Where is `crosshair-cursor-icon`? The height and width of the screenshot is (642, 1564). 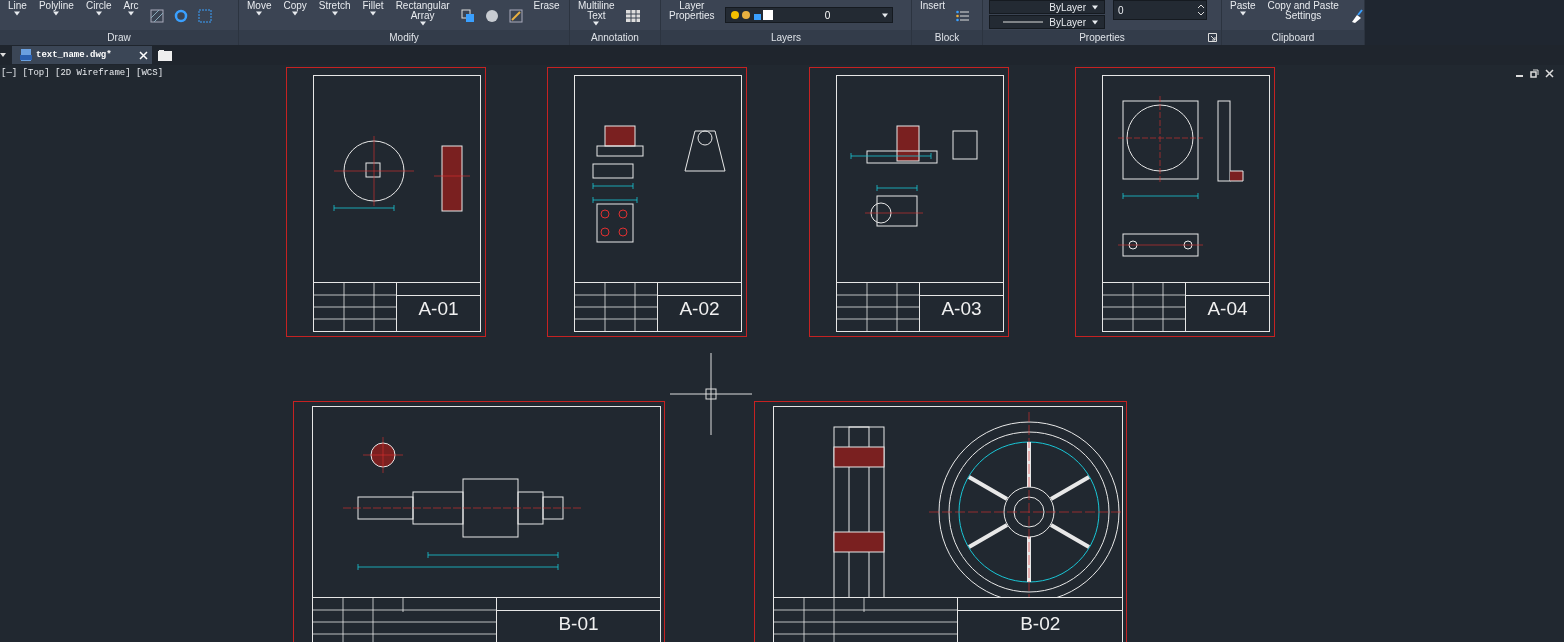 crosshair-cursor-icon is located at coordinates (711, 394).